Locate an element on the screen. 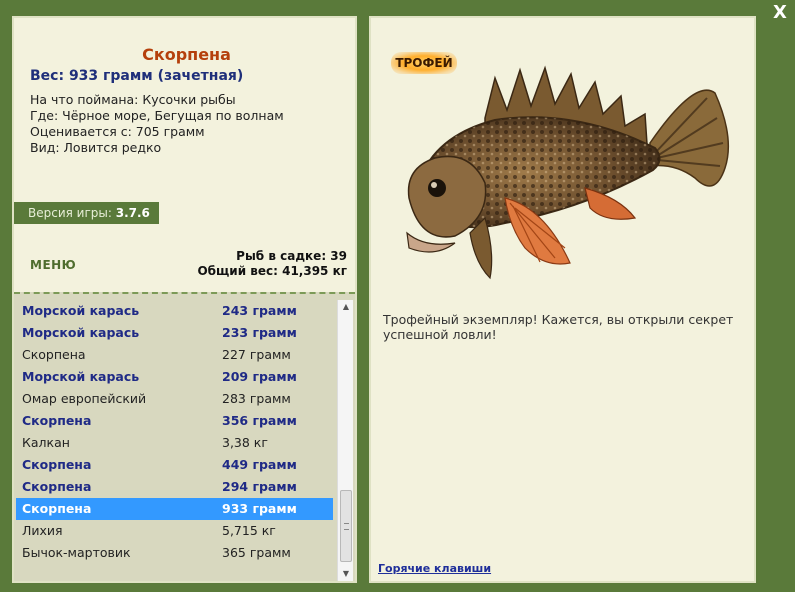 The height and width of the screenshot is (592, 795). hotkeys-link: Горячие клавиши is located at coordinates (434, 568).